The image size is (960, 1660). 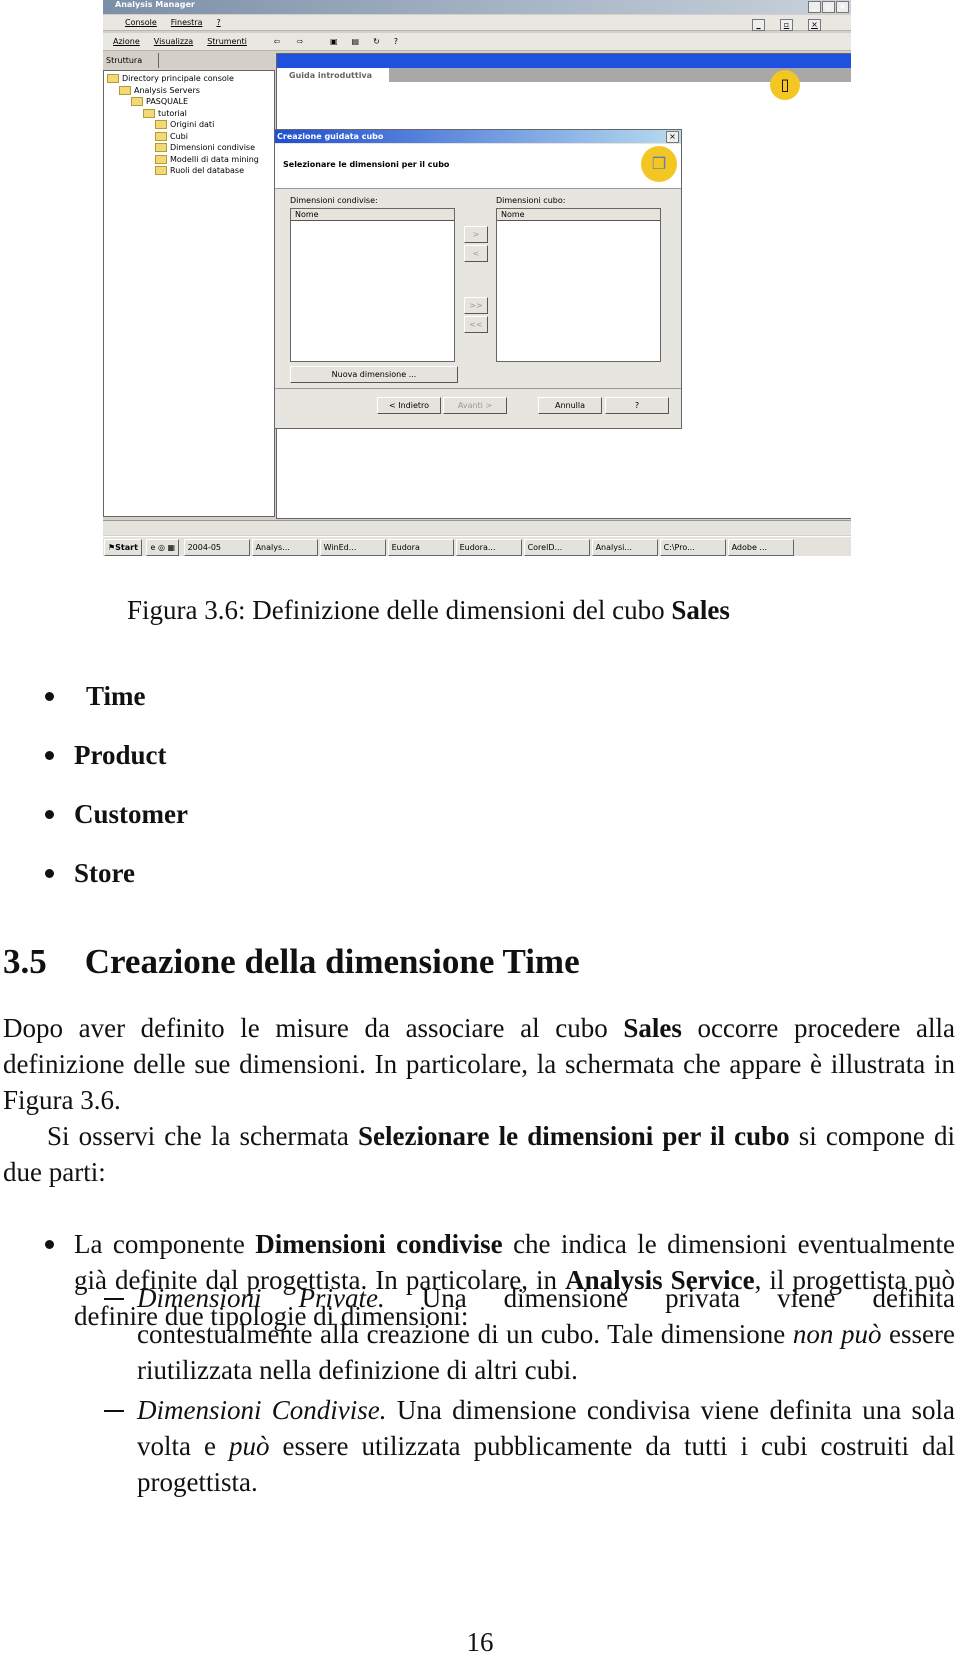 I want to click on text-run: Sales, so click(x=652, y=1028).